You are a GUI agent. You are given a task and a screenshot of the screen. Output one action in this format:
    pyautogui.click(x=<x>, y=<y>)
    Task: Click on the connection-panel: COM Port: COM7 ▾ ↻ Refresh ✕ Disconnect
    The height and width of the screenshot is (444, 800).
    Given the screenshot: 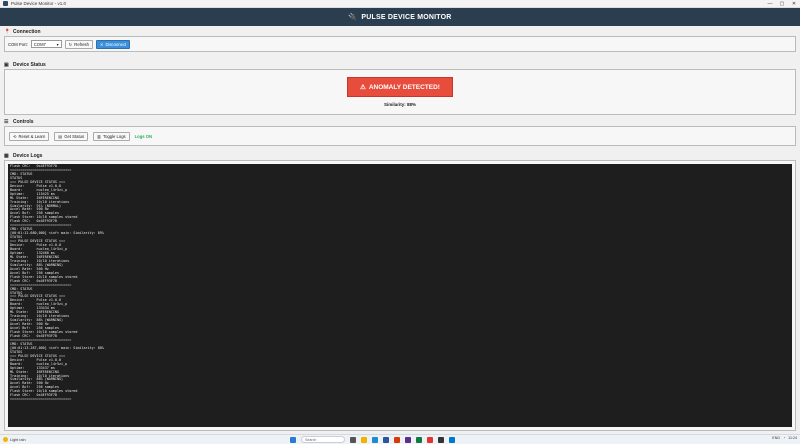 What is the action you would take?
    pyautogui.click(x=400, y=44)
    